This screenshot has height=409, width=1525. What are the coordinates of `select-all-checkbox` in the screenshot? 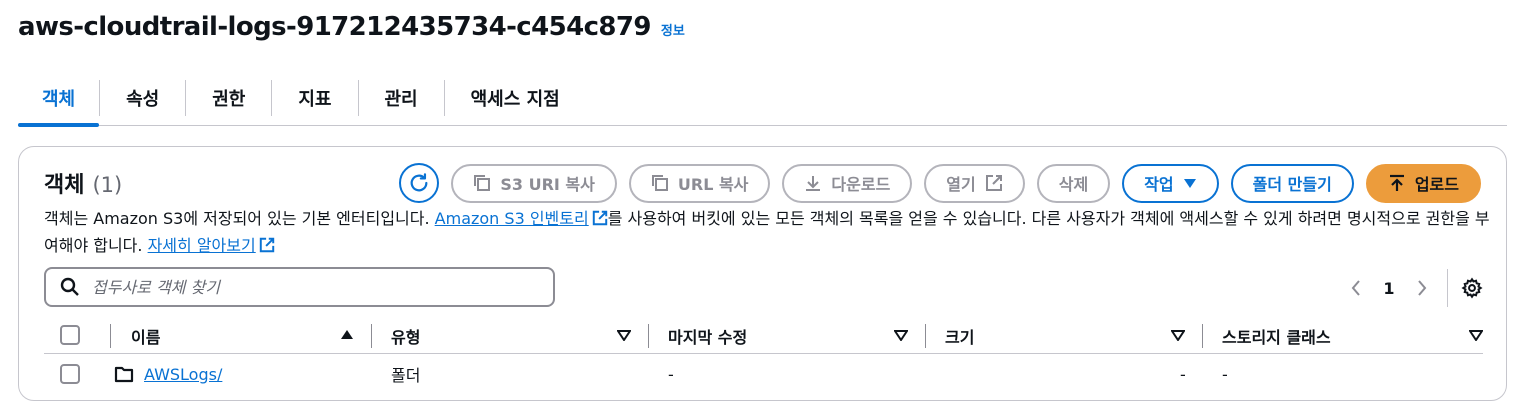 It's located at (70, 335).